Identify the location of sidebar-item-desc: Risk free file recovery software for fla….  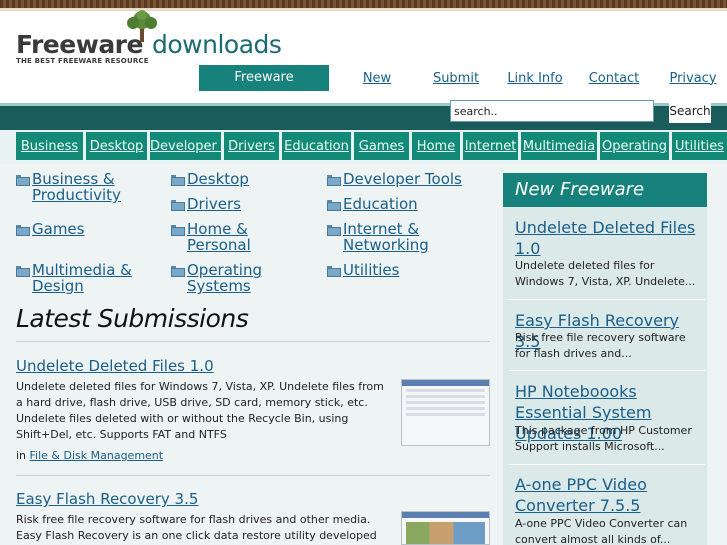
(600, 345).